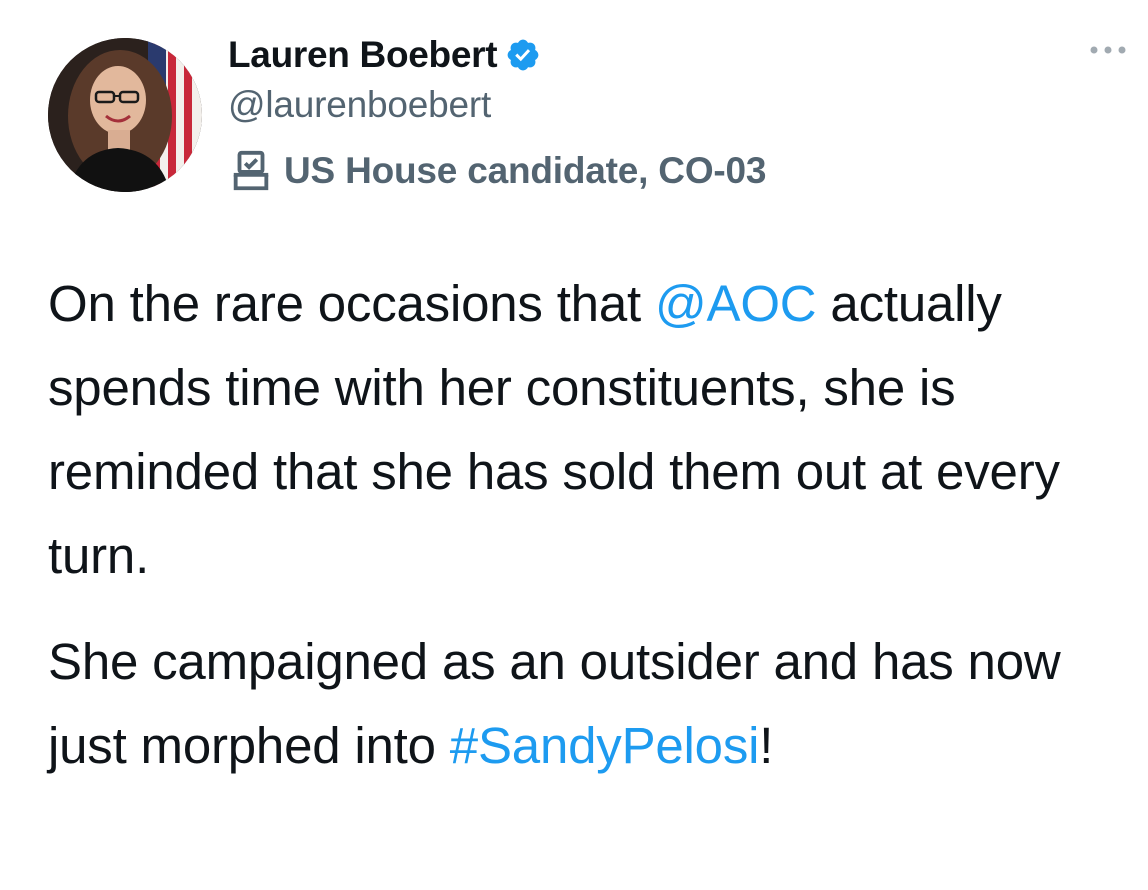 Image resolution: width=1148 pixels, height=890 pixels. What do you see at coordinates (351, 303) in the screenshot?
I see `tweet-text-segment: On the rare occasions that` at bounding box center [351, 303].